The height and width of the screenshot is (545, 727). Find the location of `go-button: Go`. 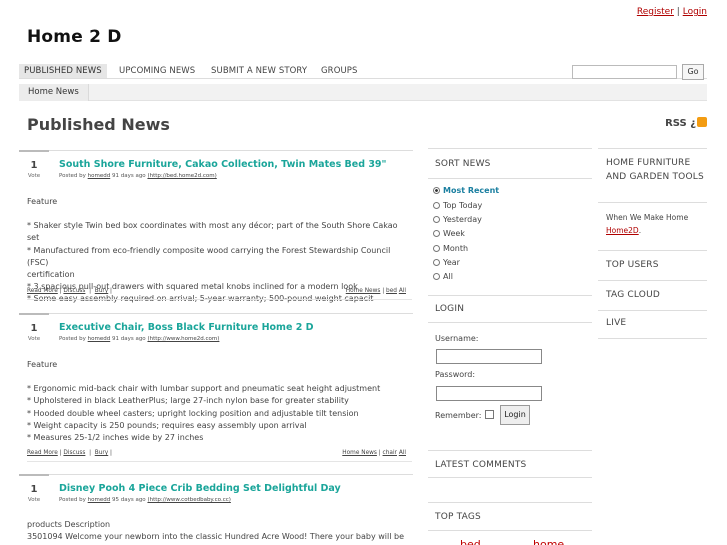

go-button: Go is located at coordinates (693, 72).